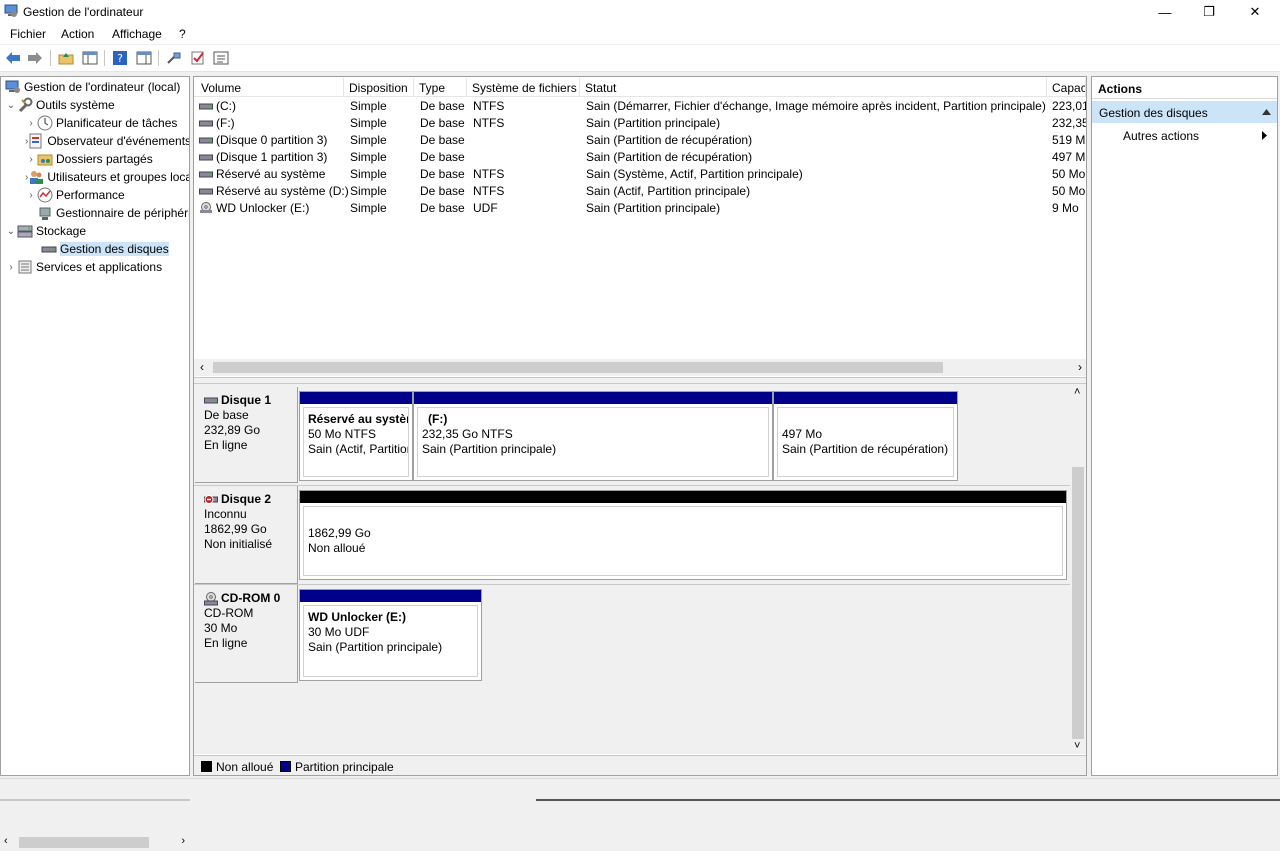 Image resolution: width=1280 pixels, height=851 pixels. I want to click on connect-icon, so click(174, 58).